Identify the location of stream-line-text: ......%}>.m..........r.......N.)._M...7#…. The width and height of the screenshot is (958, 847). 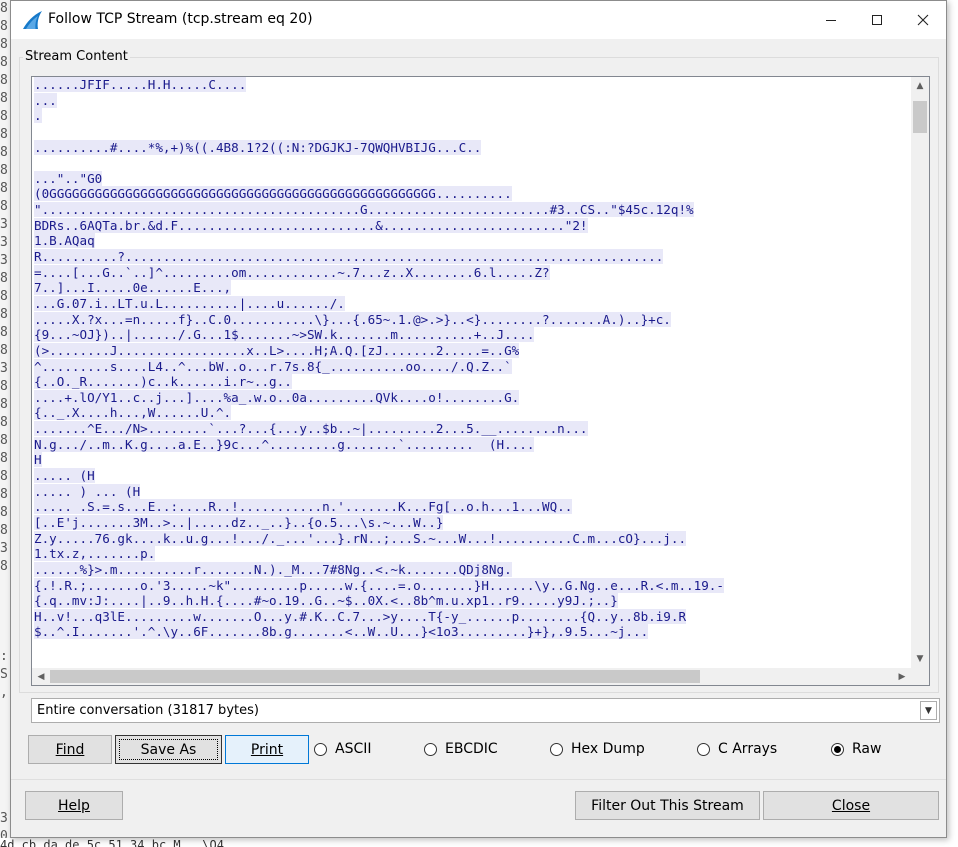
(273, 569).